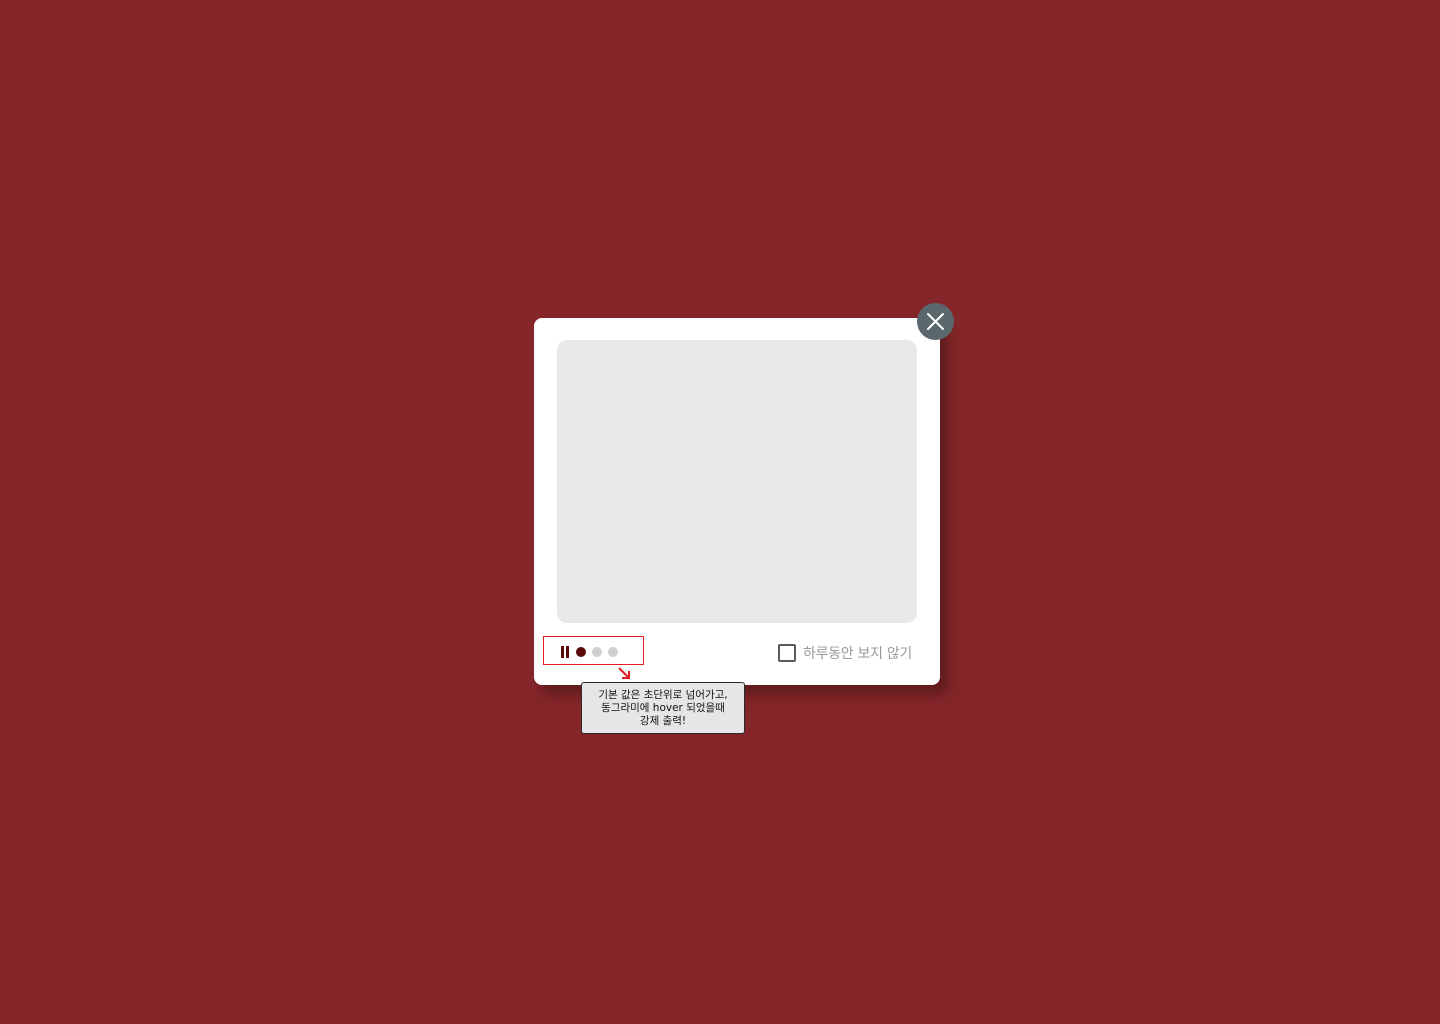  I want to click on close-icon, so click(935, 321).